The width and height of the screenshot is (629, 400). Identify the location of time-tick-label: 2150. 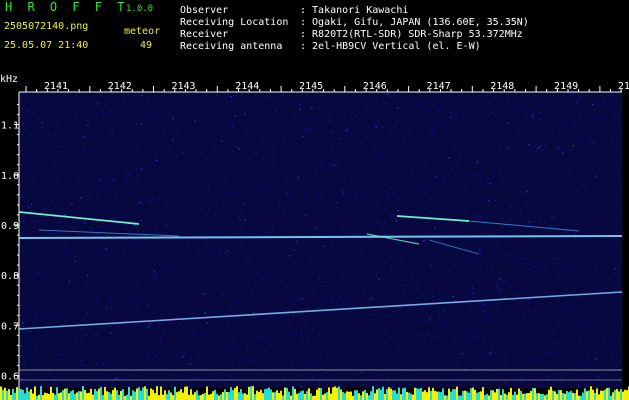
(623, 86).